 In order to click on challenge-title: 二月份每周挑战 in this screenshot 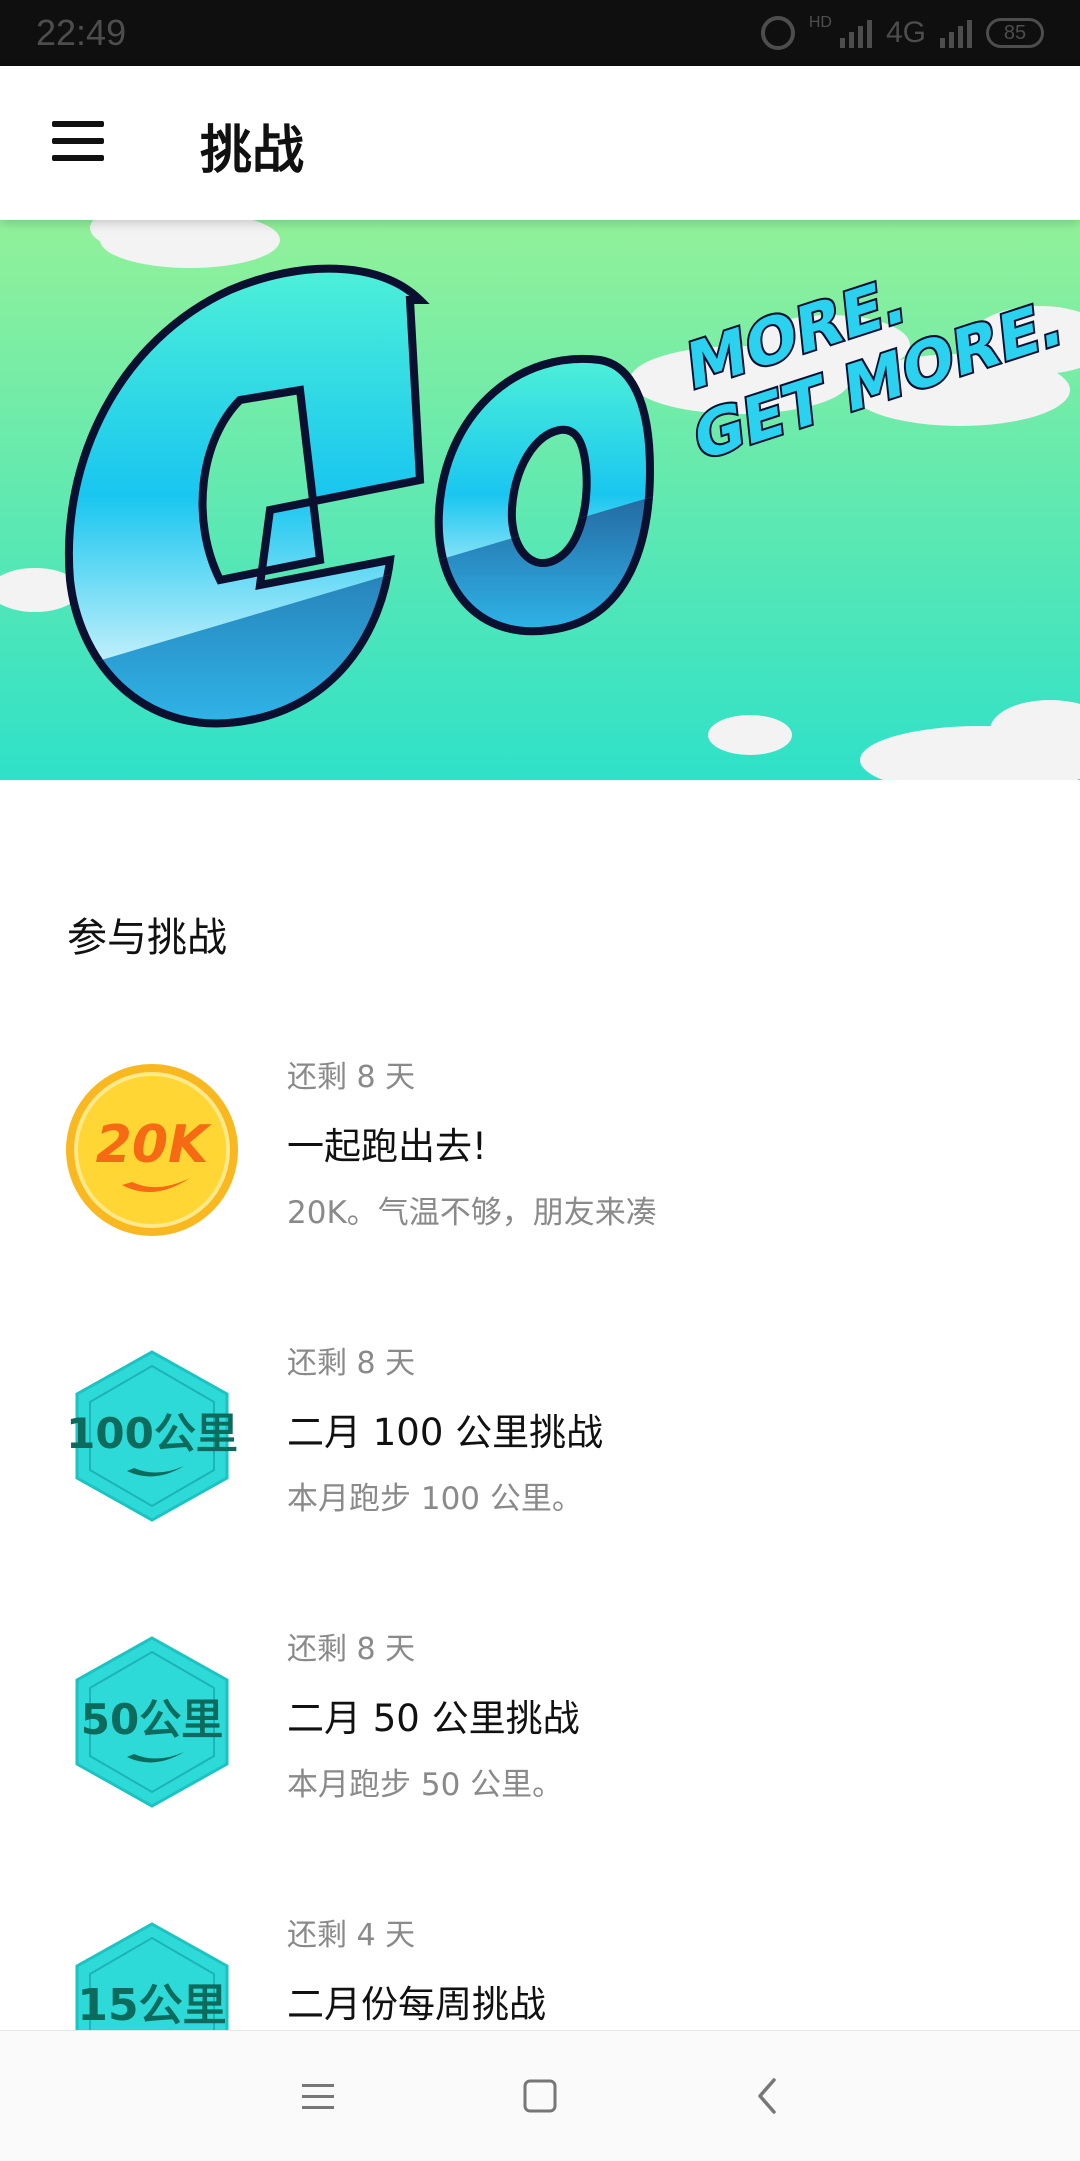, I will do `click(416, 2004)`.